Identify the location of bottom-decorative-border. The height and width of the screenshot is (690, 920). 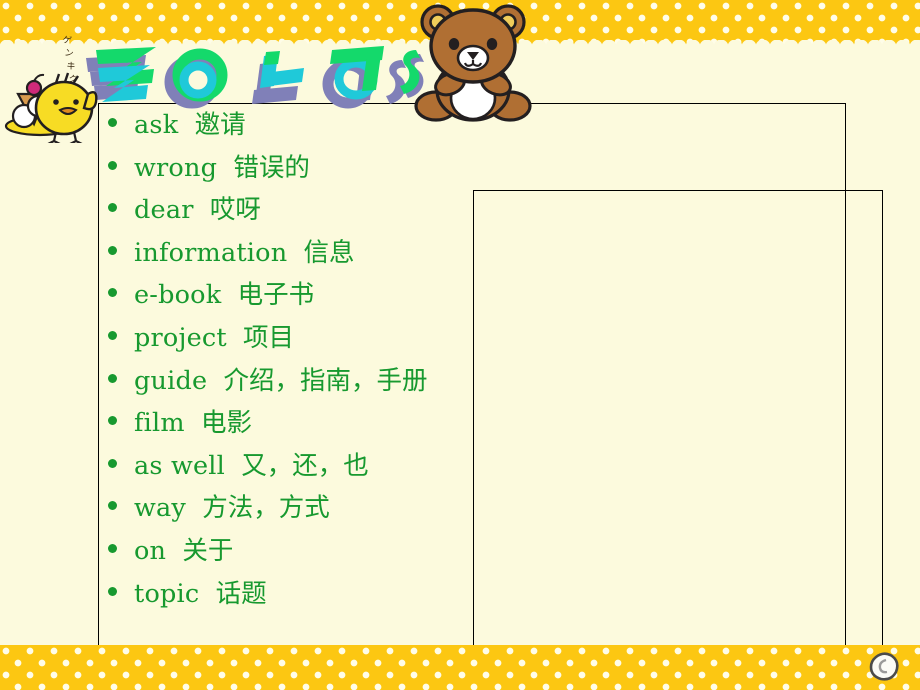
(460, 667).